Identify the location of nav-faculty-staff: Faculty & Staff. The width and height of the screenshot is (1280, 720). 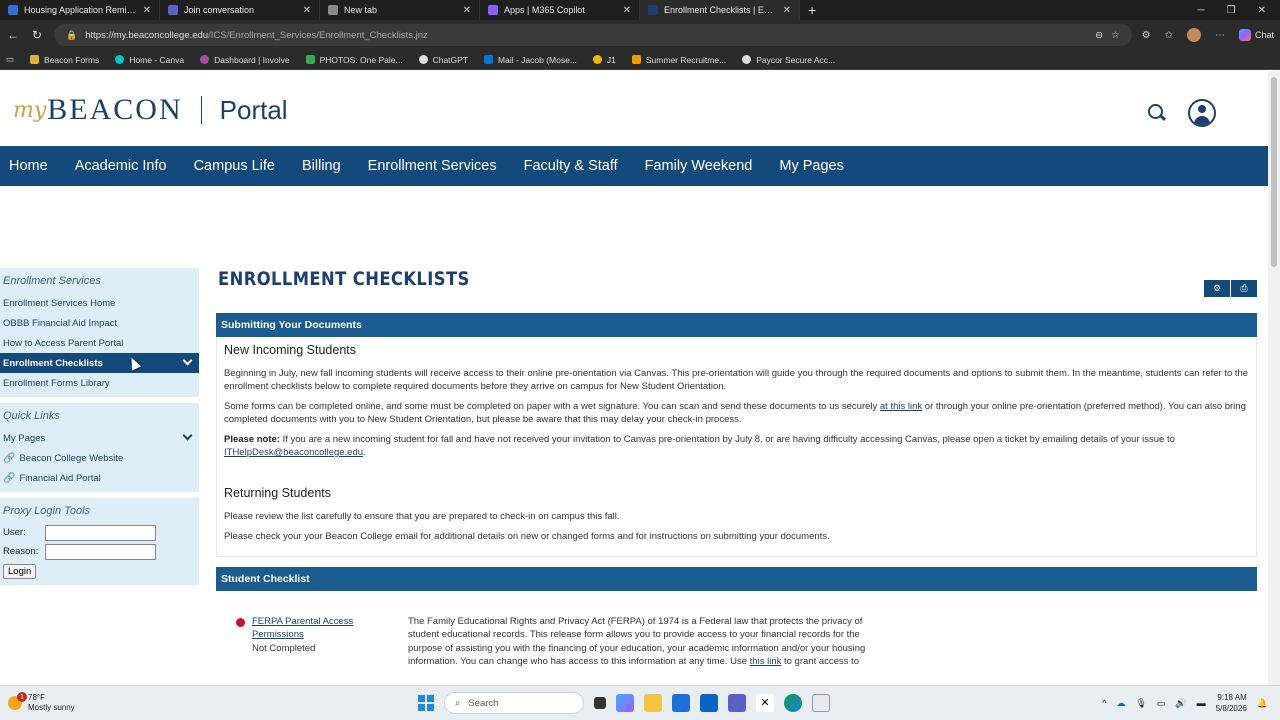
(571, 166).